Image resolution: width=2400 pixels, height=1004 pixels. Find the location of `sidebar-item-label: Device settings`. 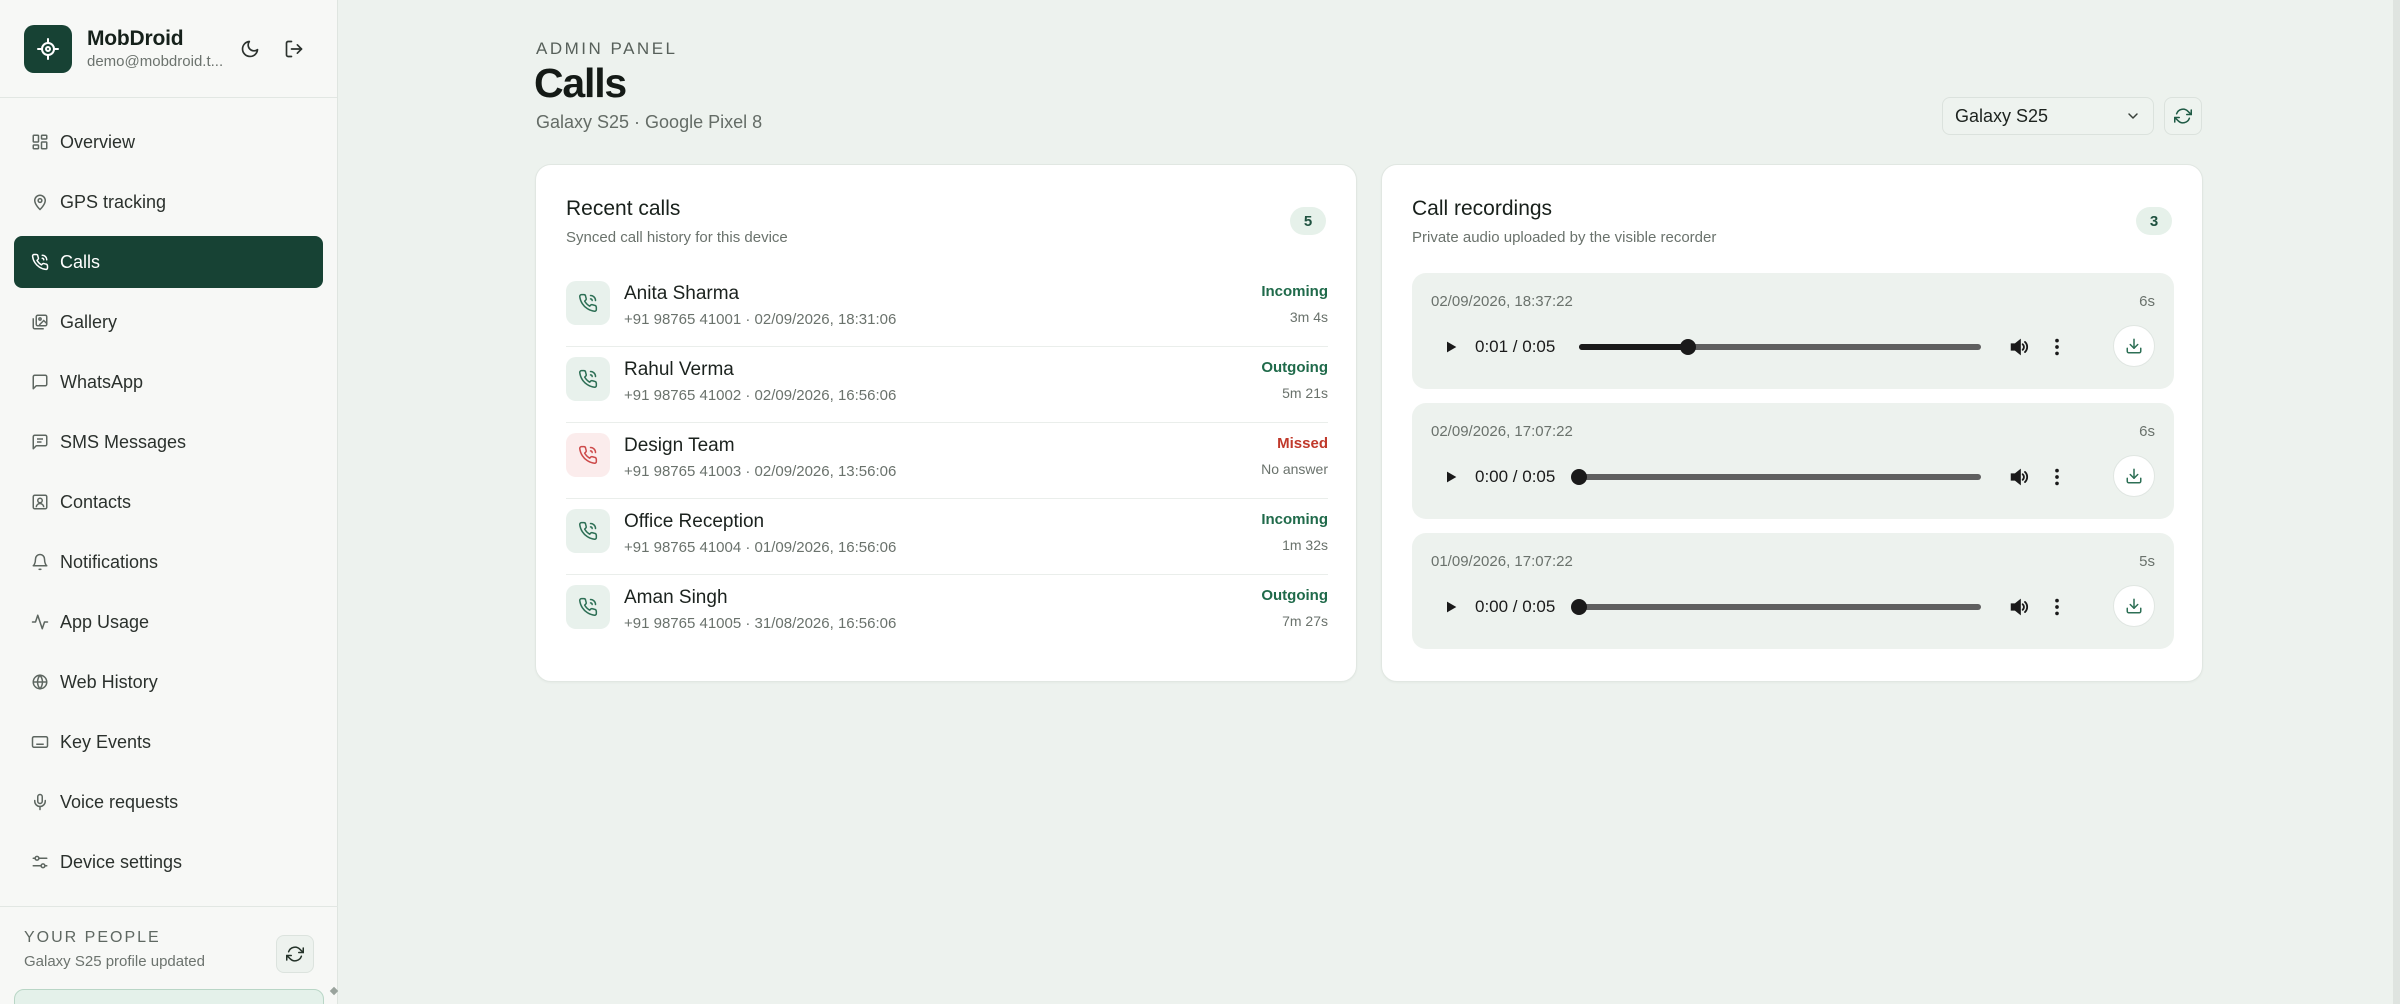

sidebar-item-label: Device settings is located at coordinates (121, 861).